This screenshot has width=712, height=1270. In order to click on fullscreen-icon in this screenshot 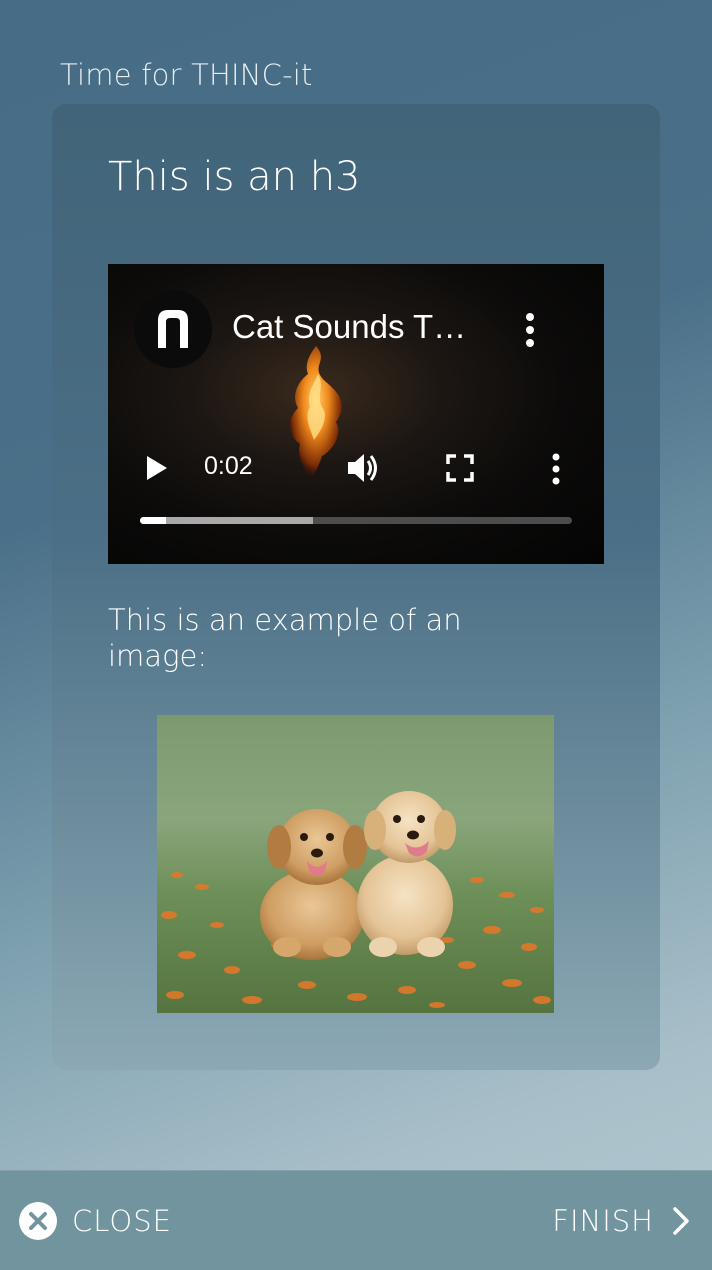, I will do `click(460, 468)`.